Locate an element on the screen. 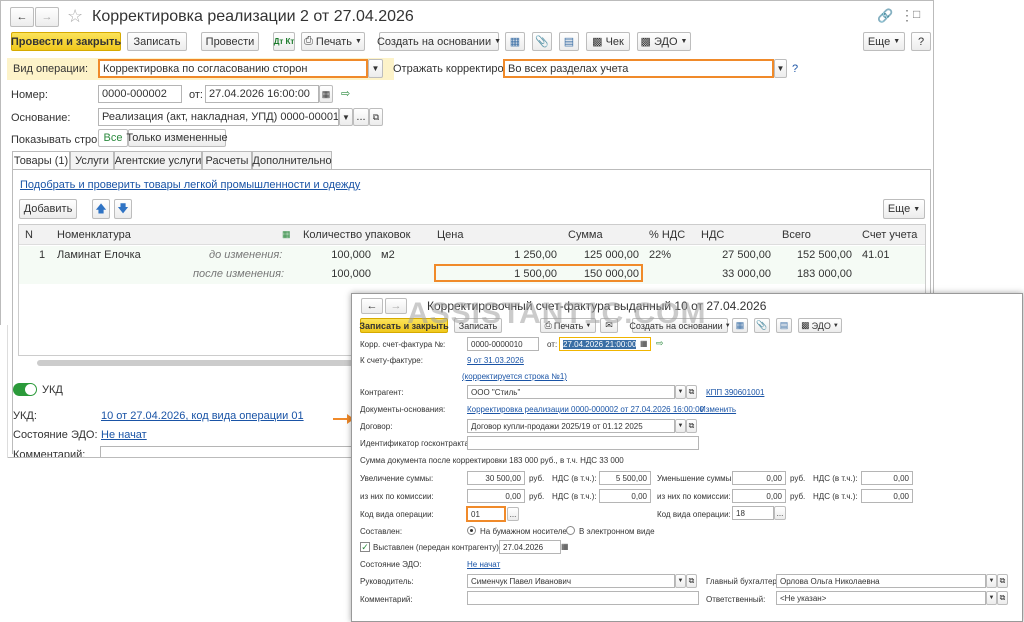  increase-vat-input: 5 500,00 is located at coordinates (625, 478).